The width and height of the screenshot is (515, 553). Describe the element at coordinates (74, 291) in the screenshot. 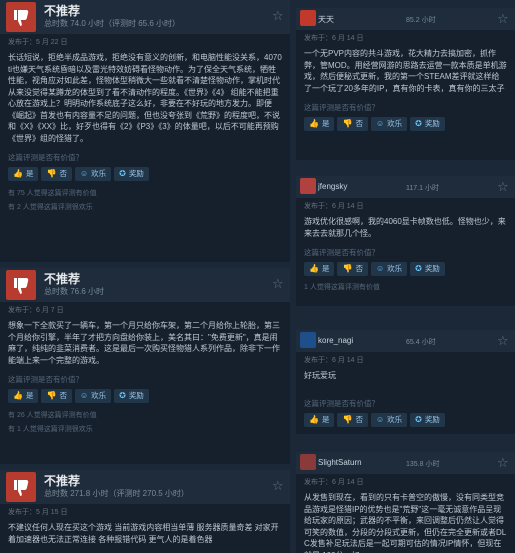

I see `playtime-label: 总时数 76.6 小时` at that location.